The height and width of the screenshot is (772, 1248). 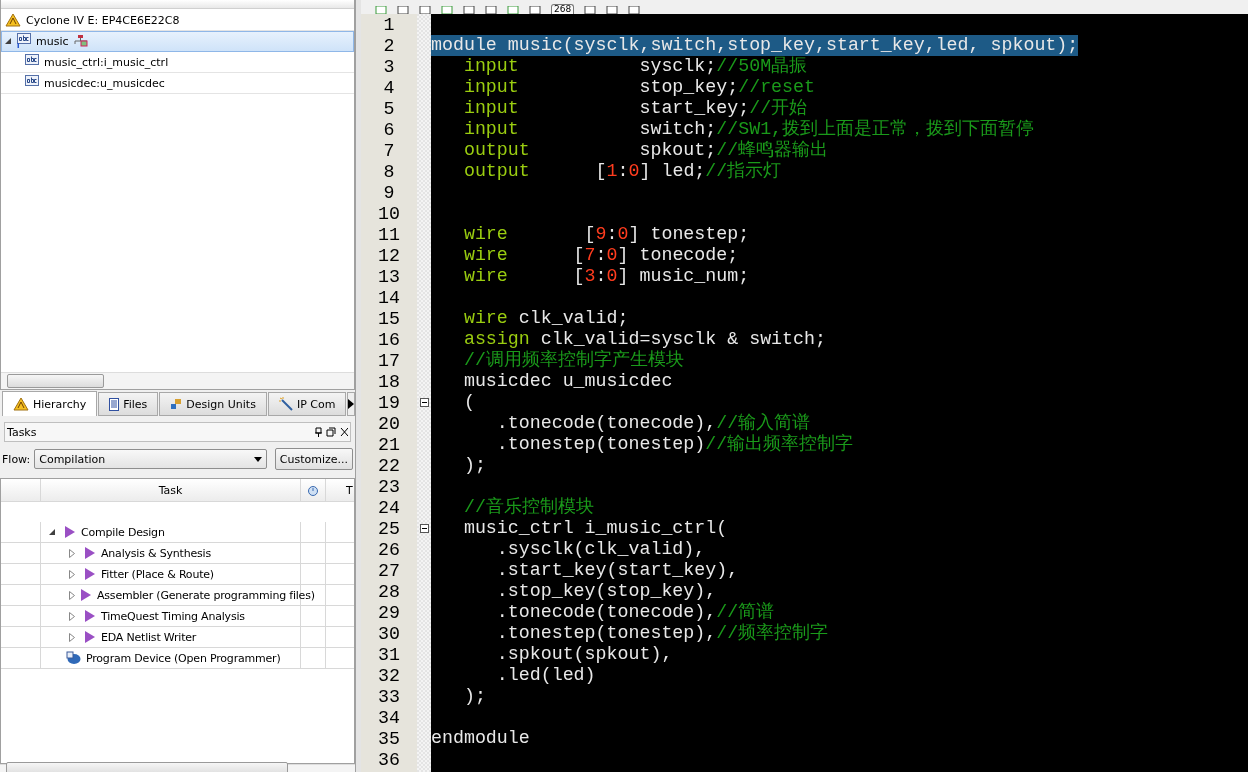 I want to click on code-line: );, so click(x=474, y=465).